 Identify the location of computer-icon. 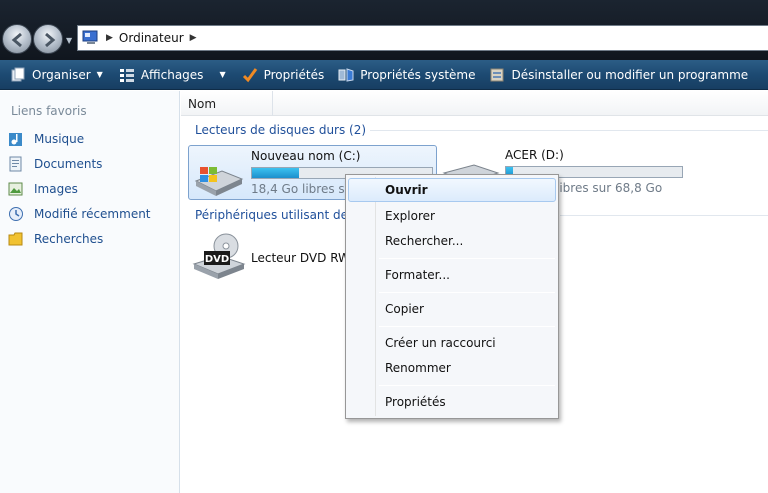
(91, 38).